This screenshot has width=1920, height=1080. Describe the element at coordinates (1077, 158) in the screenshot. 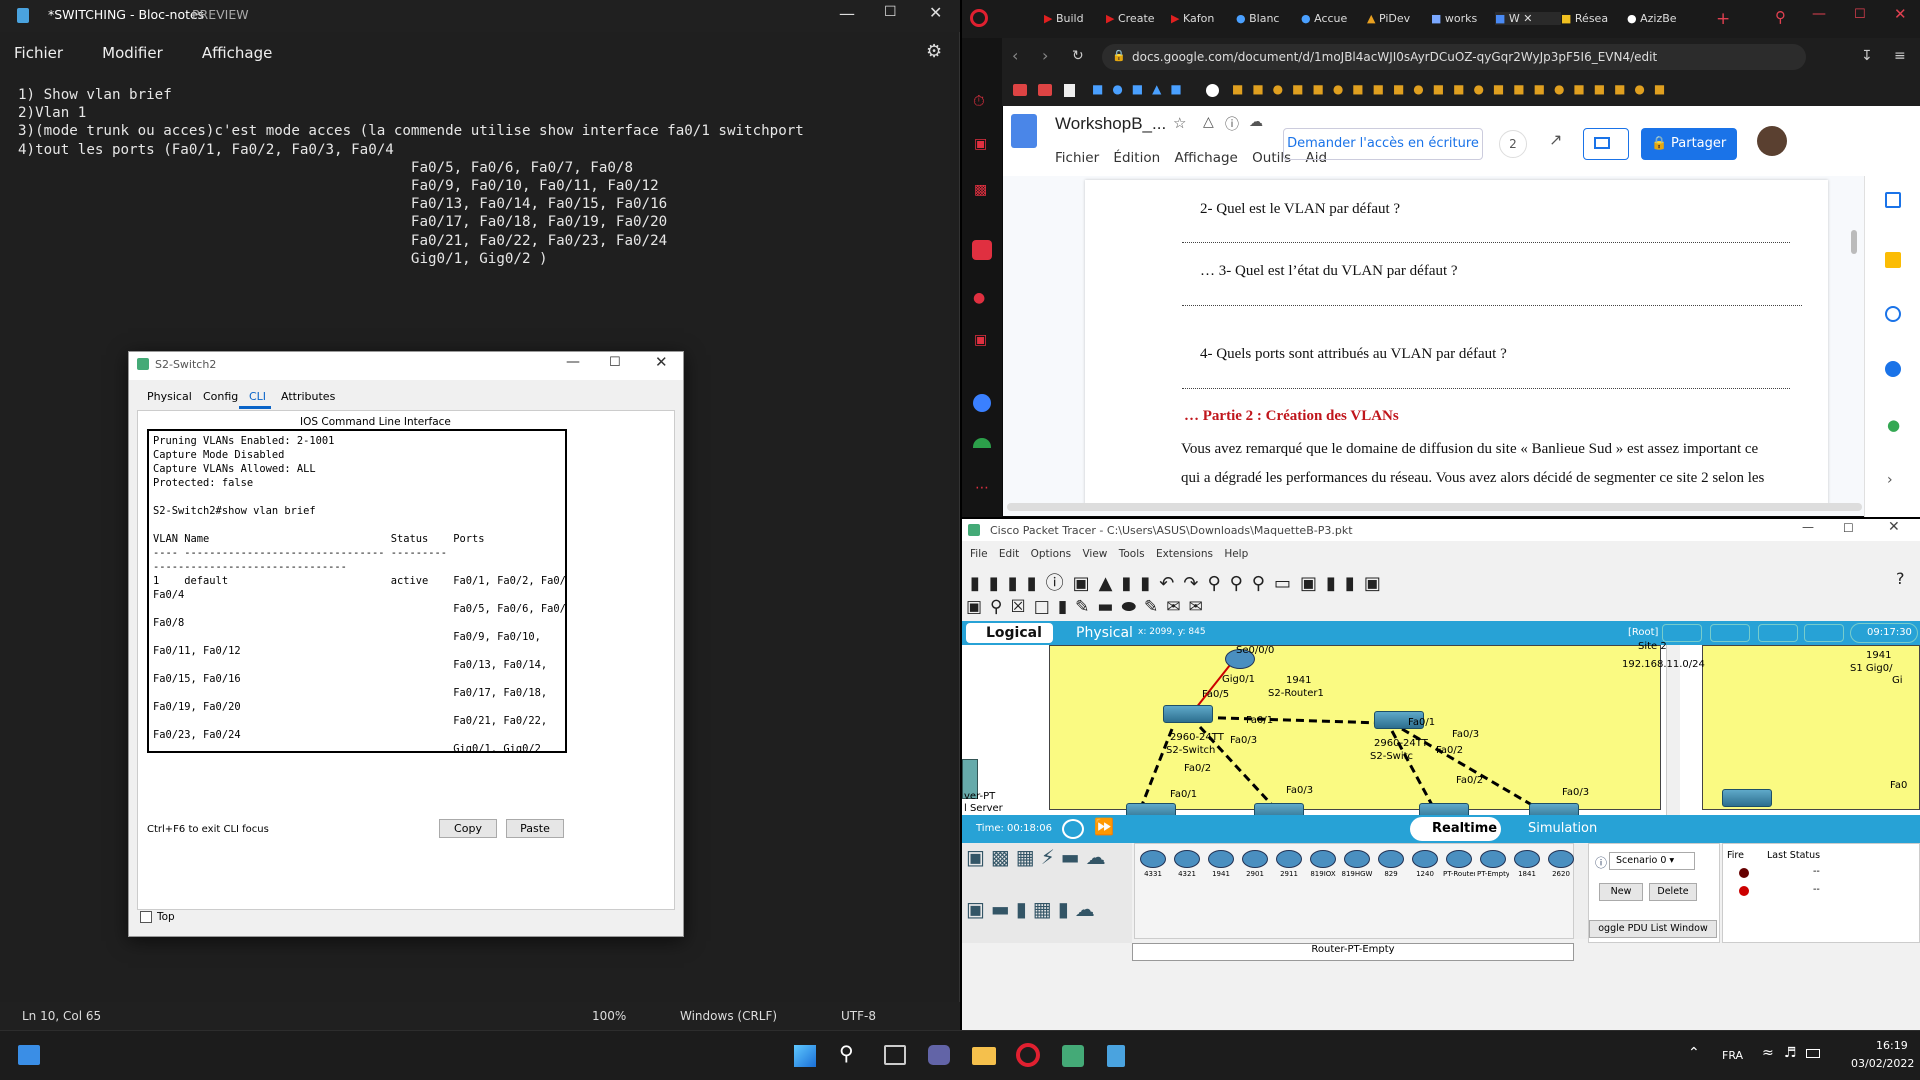

I see `menu-fichier: Fichier` at that location.